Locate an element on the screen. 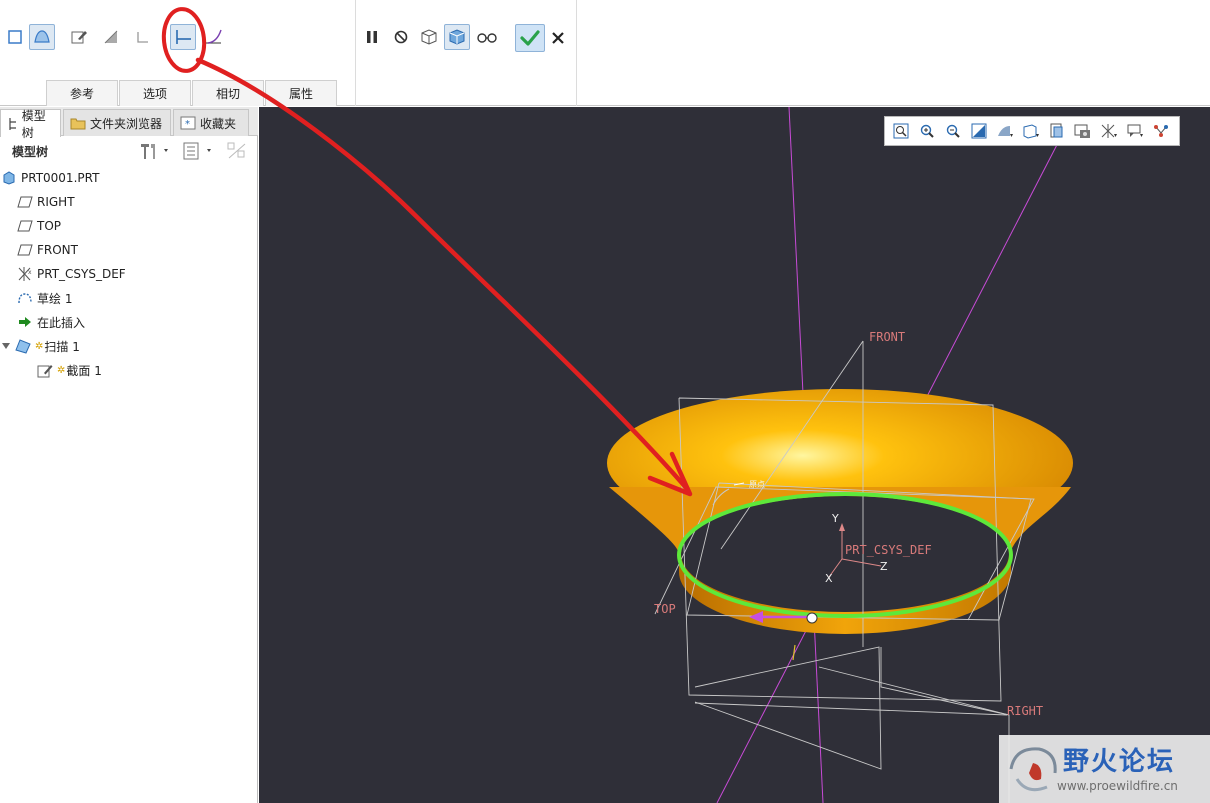 This screenshot has width=1210, height=803. tree-item-top: TOP is located at coordinates (38, 226).